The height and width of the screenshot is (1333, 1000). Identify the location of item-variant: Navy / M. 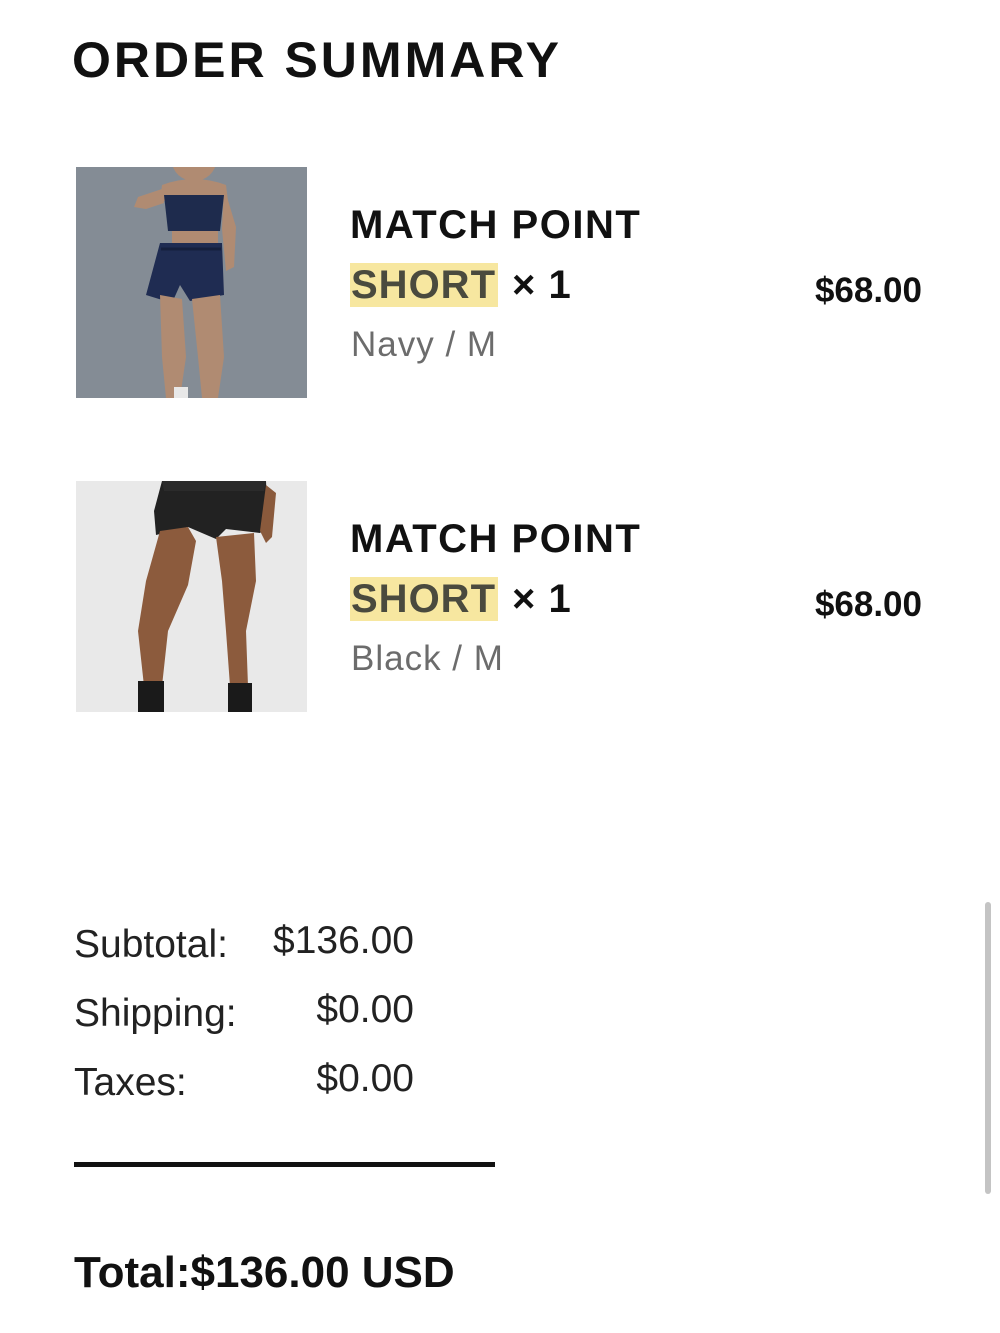
(424, 344).